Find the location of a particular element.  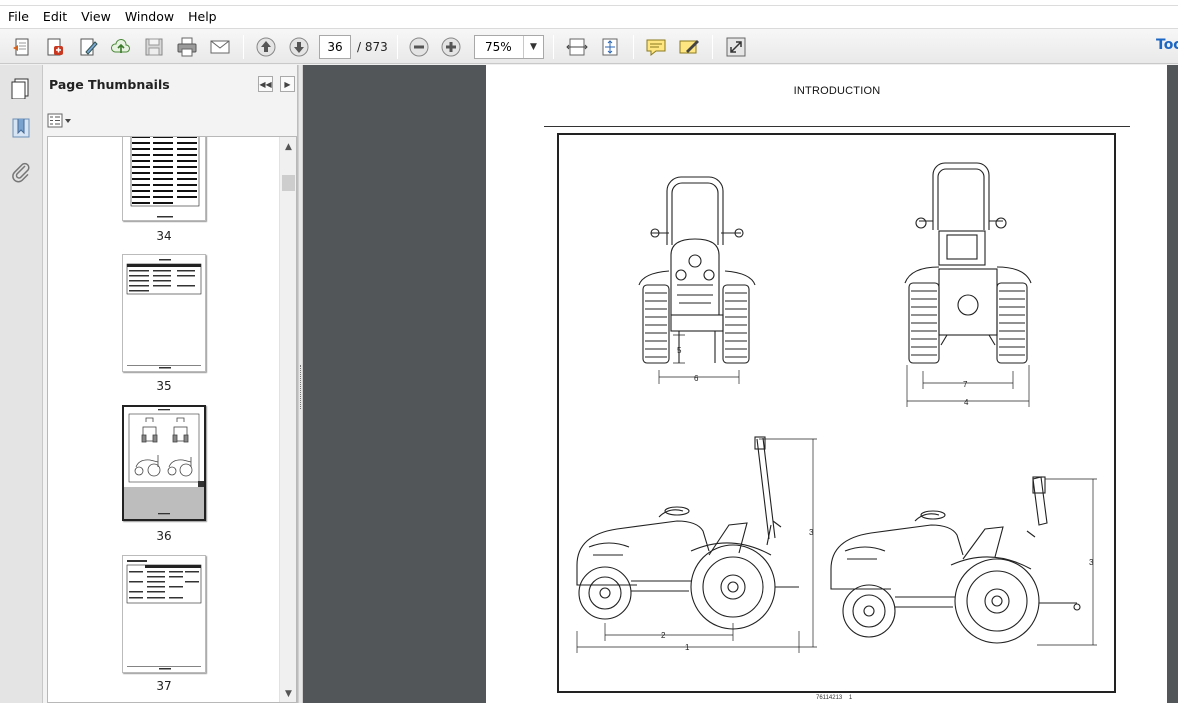

email-icon is located at coordinates (220, 47).